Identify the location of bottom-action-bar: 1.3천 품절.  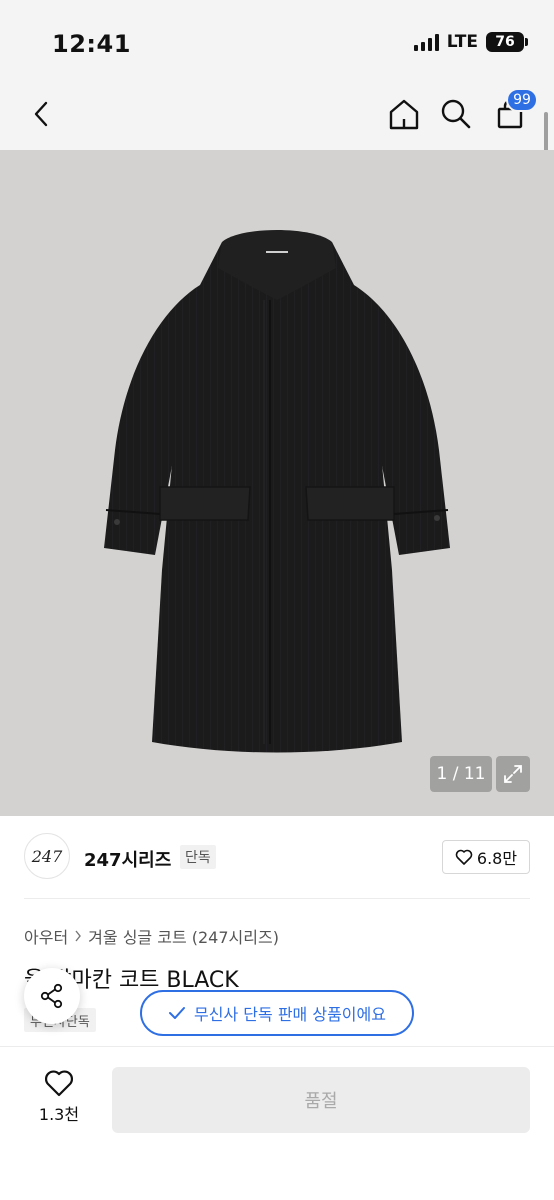
(277, 1123).